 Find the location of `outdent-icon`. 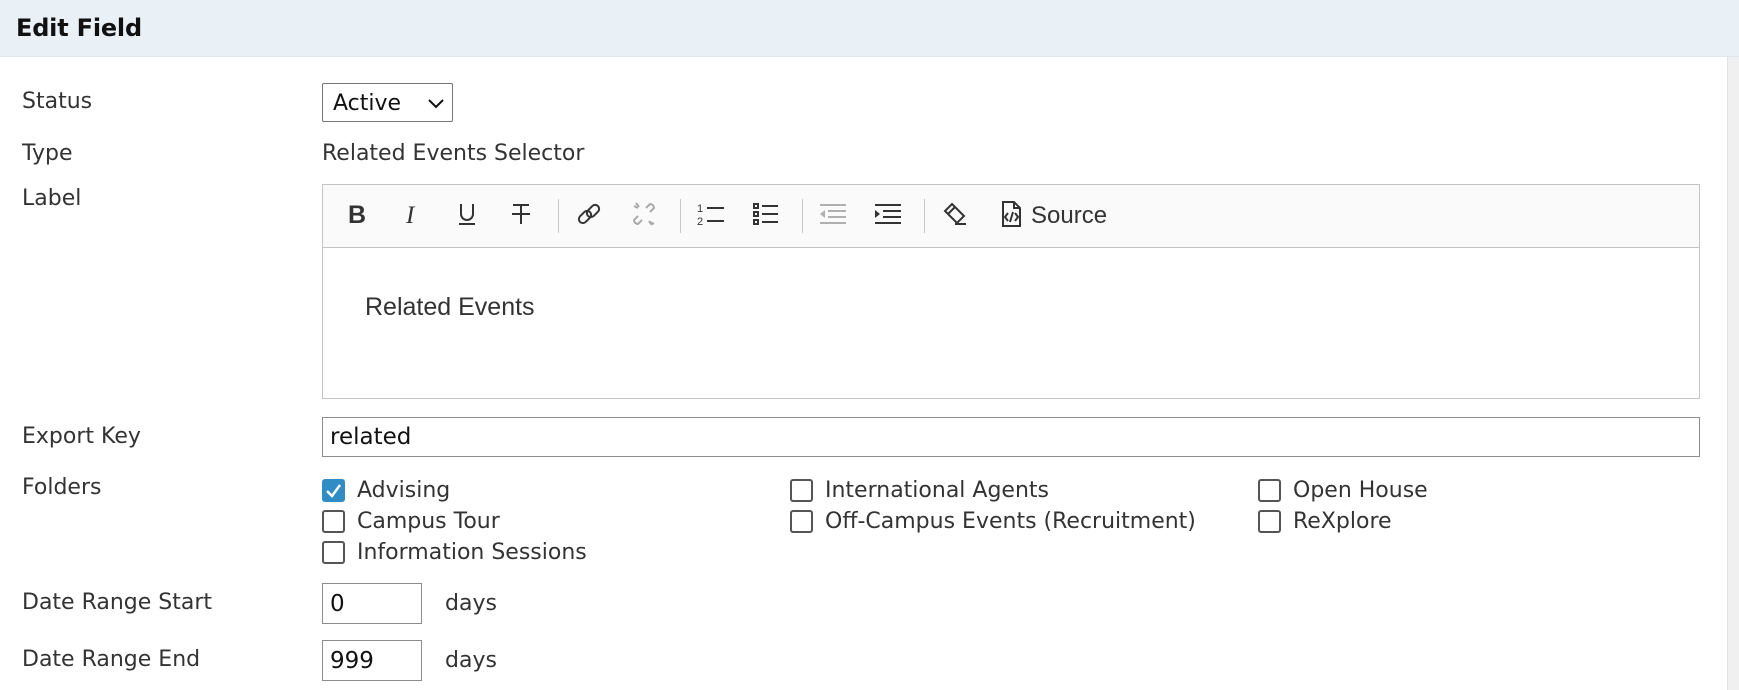

outdent-icon is located at coordinates (833, 216).